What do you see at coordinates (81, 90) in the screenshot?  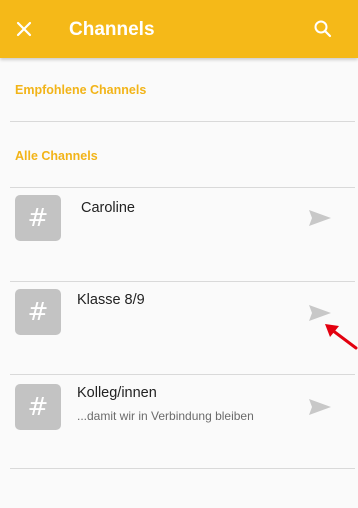 I see `section-header-recommended: Empfohlene Channels` at bounding box center [81, 90].